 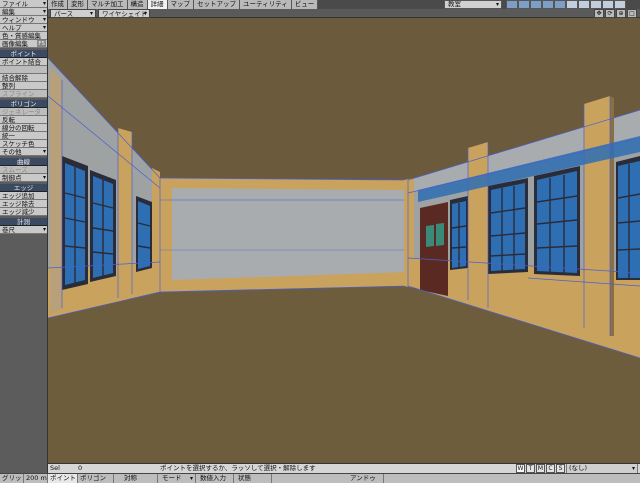 What do you see at coordinates (632, 13) in the screenshot?
I see `maximize-view-icon: □` at bounding box center [632, 13].